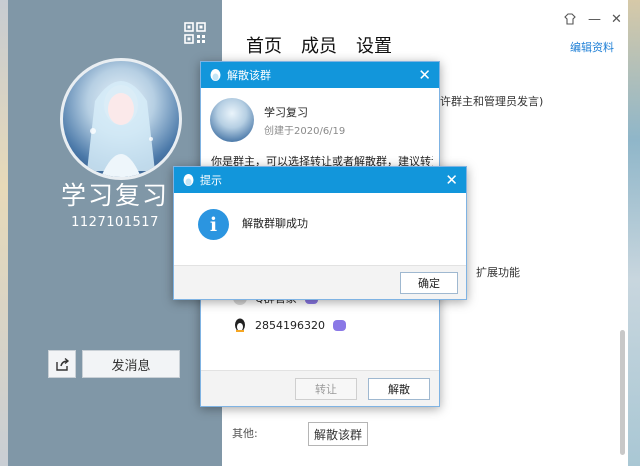 The width and height of the screenshot is (640, 466). What do you see at coordinates (634, 233) in the screenshot?
I see `desktop-background-right` at bounding box center [634, 233].